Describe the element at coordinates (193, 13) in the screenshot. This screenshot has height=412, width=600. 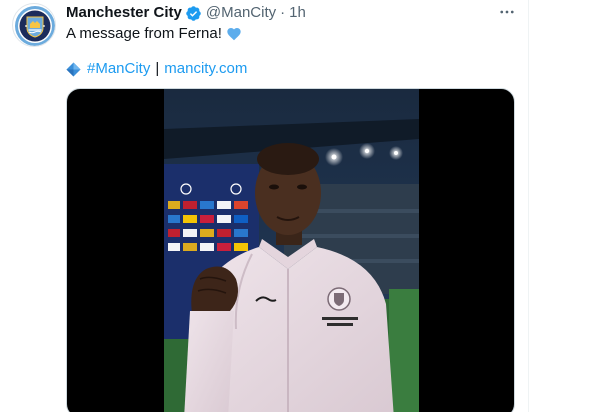
I see `verified-badge-icon` at that location.